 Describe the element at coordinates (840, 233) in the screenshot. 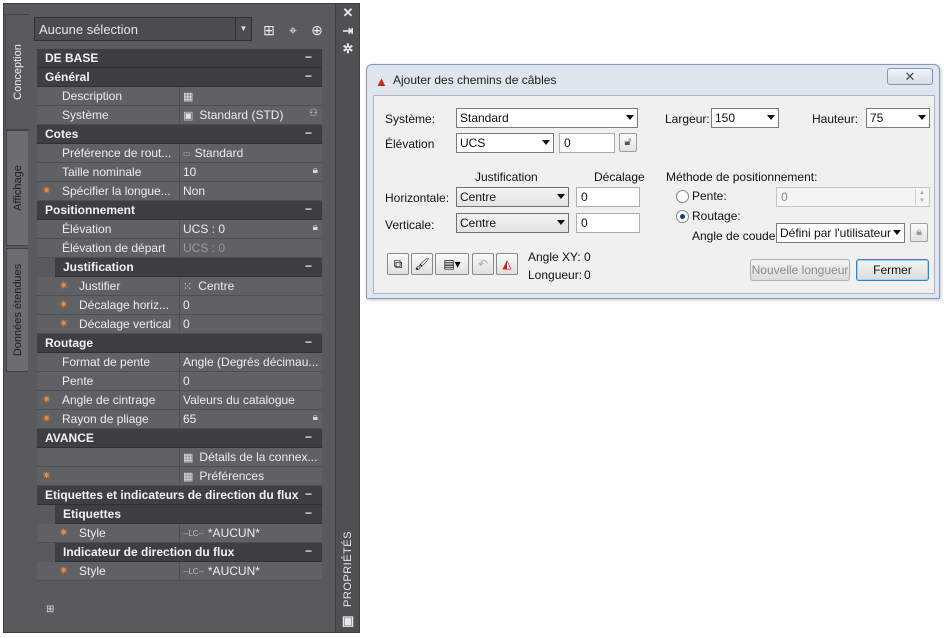

I see `angle-coude-select: Défini par l'utilisateur` at that location.